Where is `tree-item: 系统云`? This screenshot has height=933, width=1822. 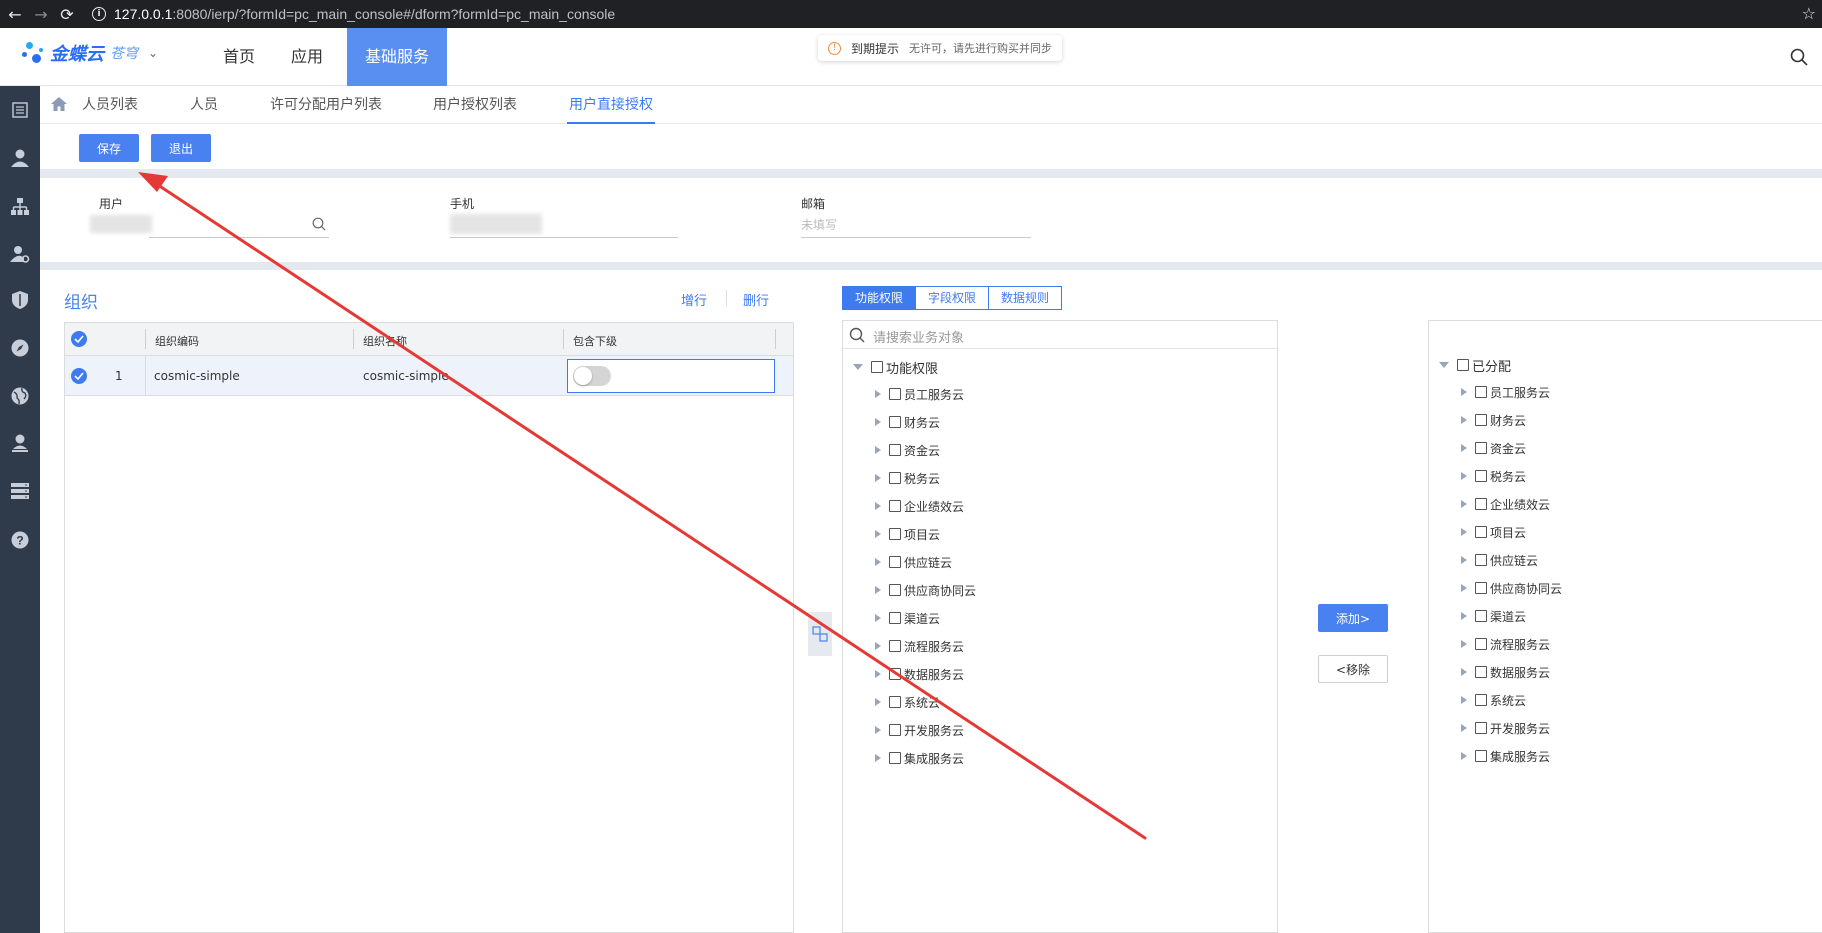 tree-item: 系统云 is located at coordinates (1493, 700).